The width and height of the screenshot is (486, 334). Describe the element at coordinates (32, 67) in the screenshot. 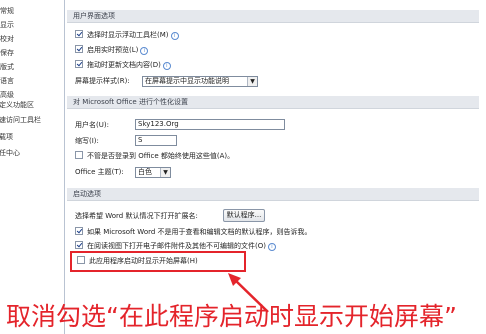

I see `sidebar-item-layout: 版式` at that location.